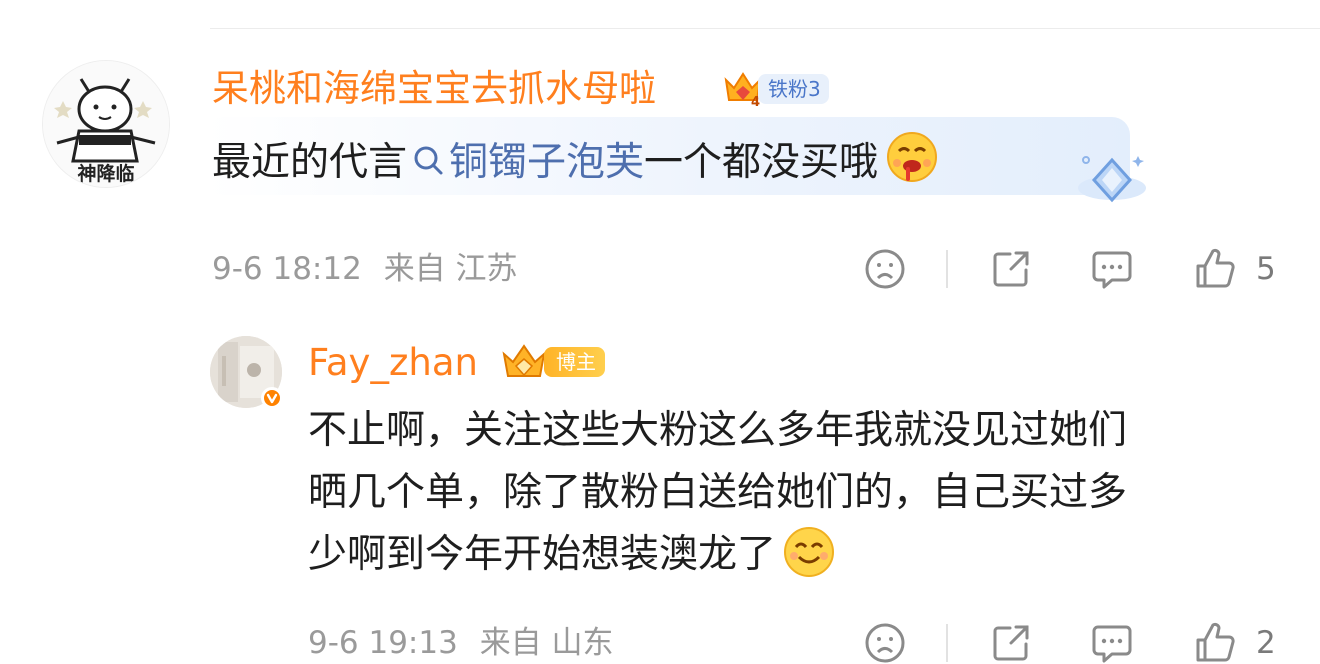  What do you see at coordinates (761, 162) in the screenshot?
I see `comment-text-end: 一个都没买哦` at bounding box center [761, 162].